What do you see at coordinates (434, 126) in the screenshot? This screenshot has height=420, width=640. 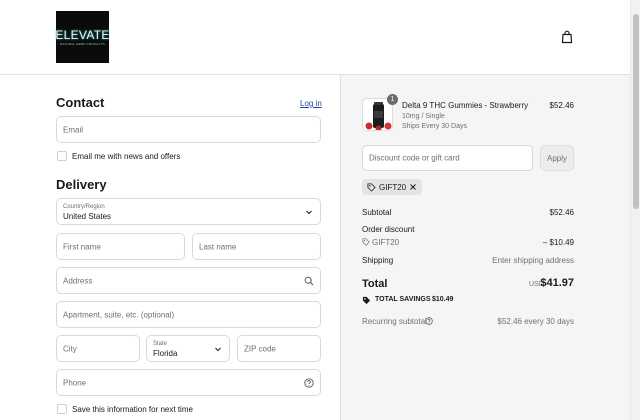 I see `product-shipping-note: Ships Every 30 Days` at bounding box center [434, 126].